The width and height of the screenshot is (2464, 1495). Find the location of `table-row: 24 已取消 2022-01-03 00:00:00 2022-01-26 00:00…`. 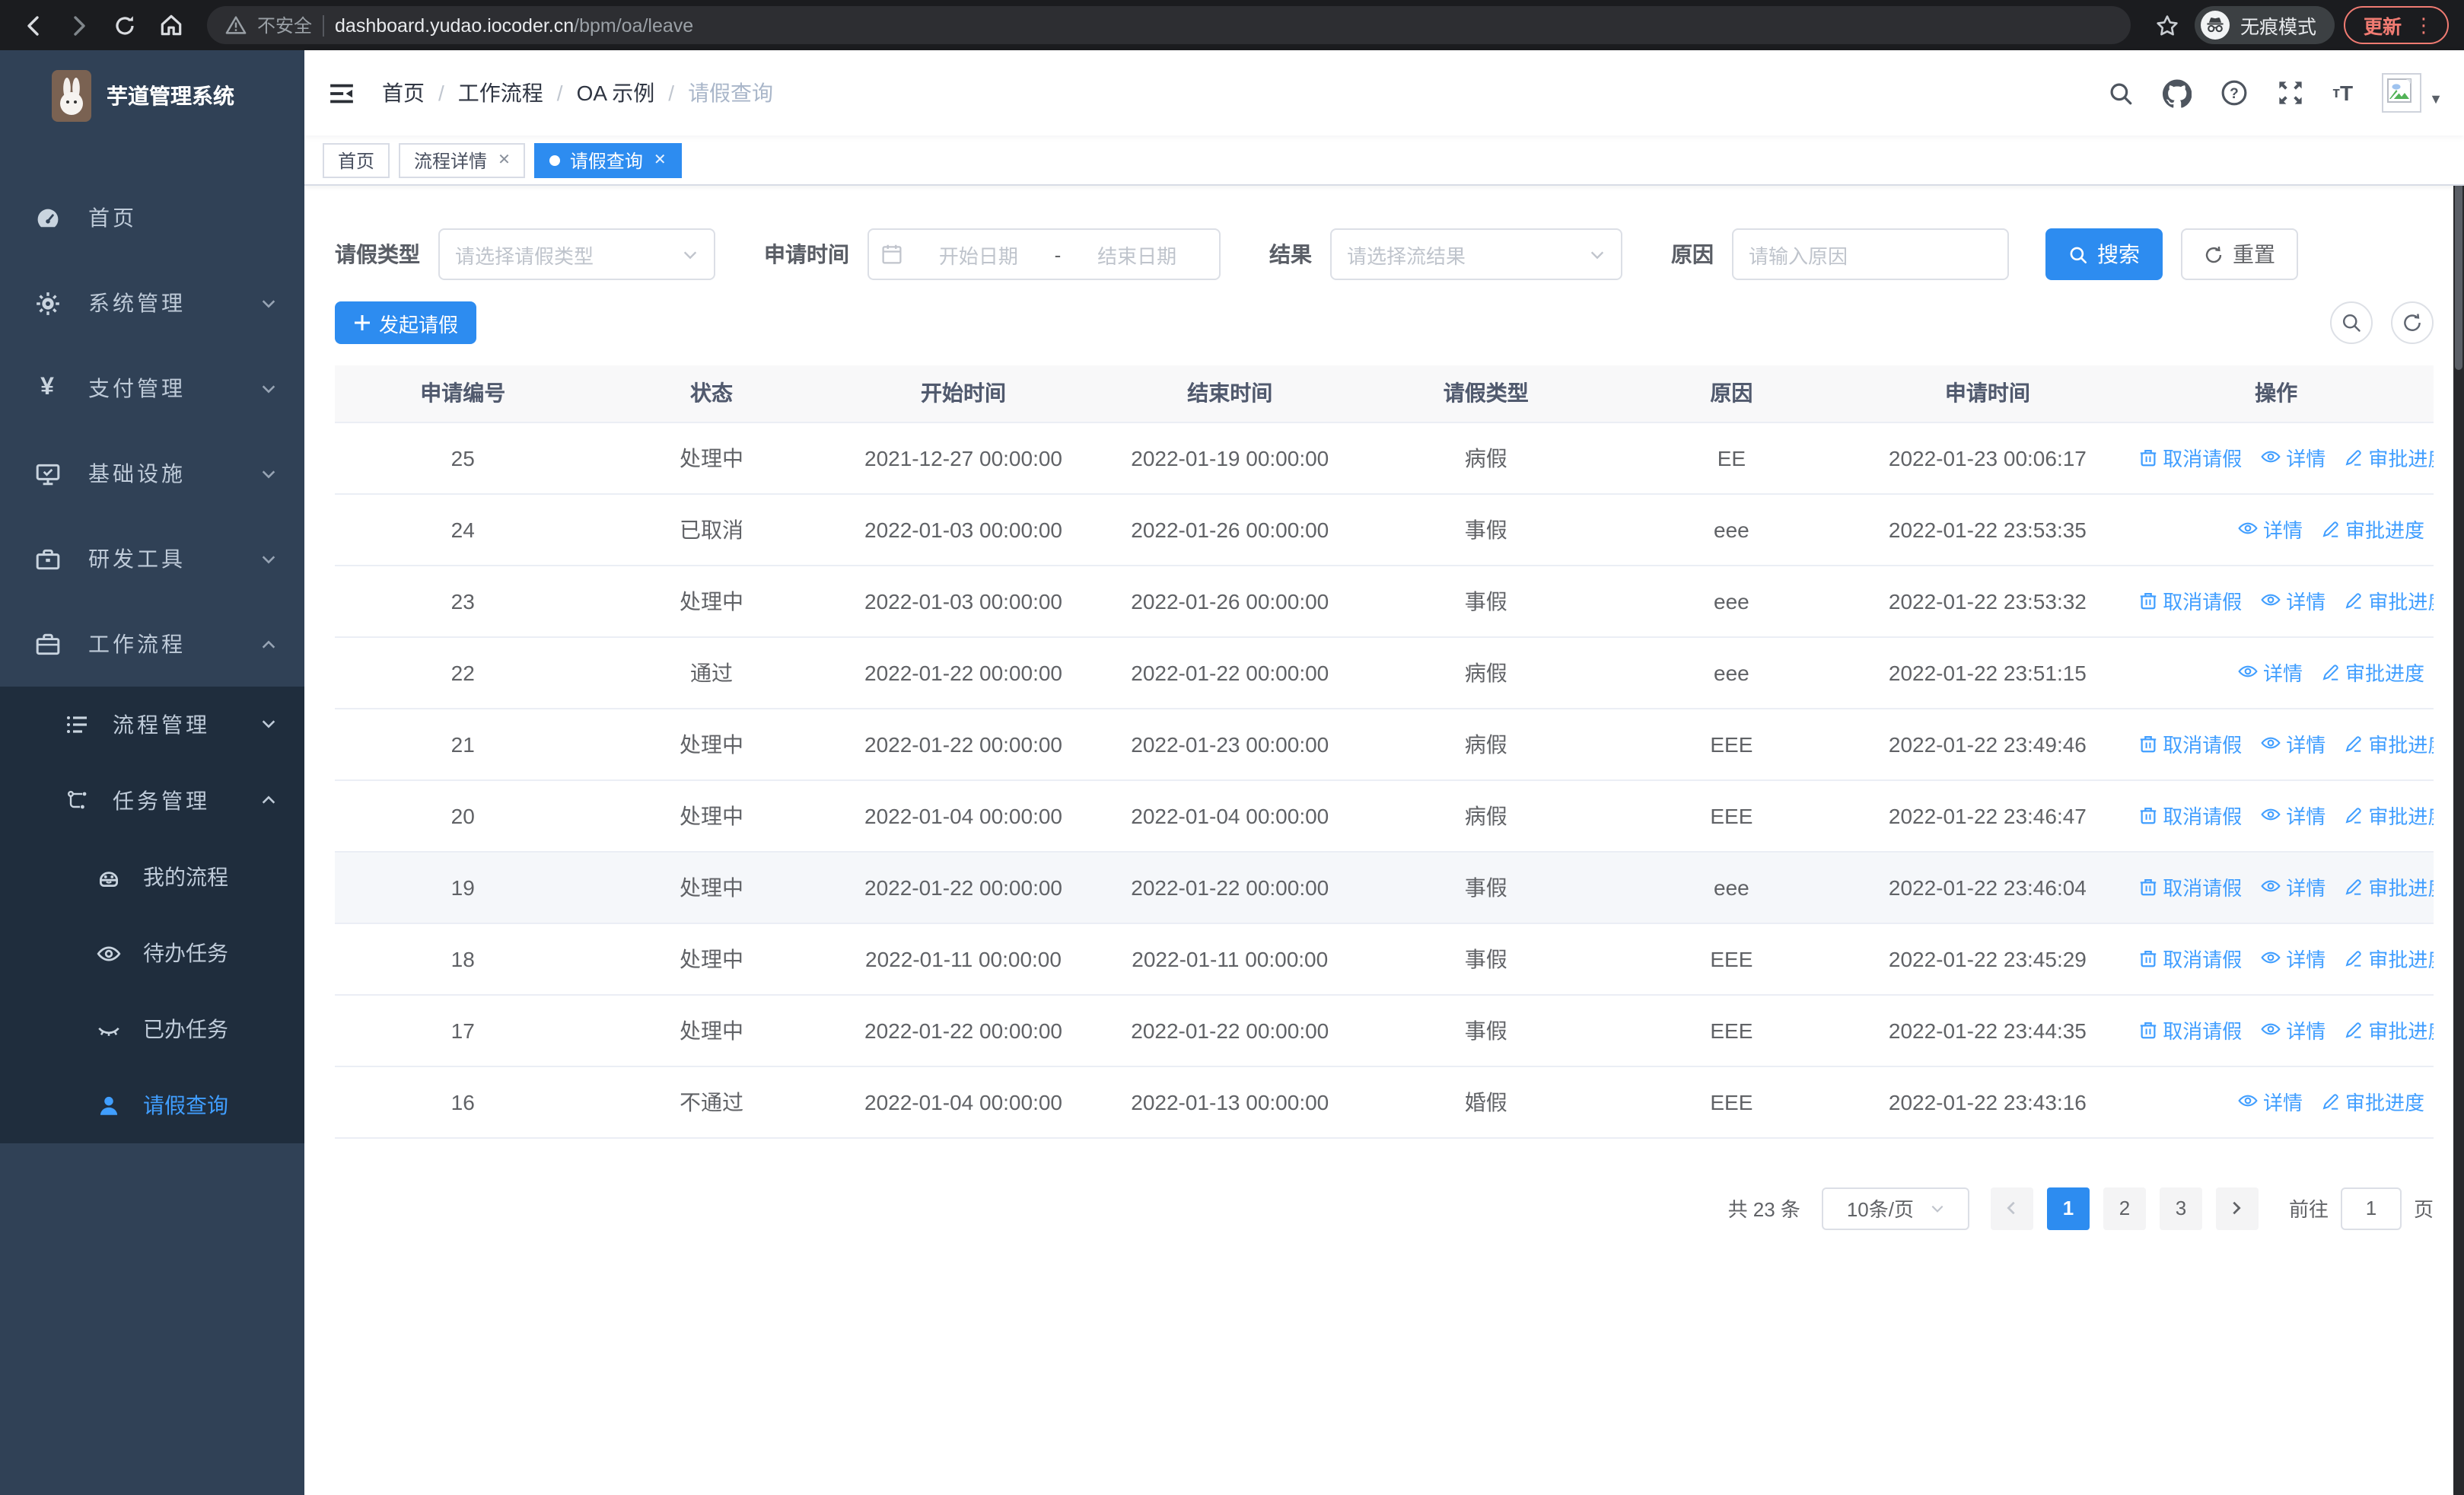

table-row: 24 已取消 2022-01-03 00:00:00 2022-01-26 00:00… is located at coordinates (1384, 530).